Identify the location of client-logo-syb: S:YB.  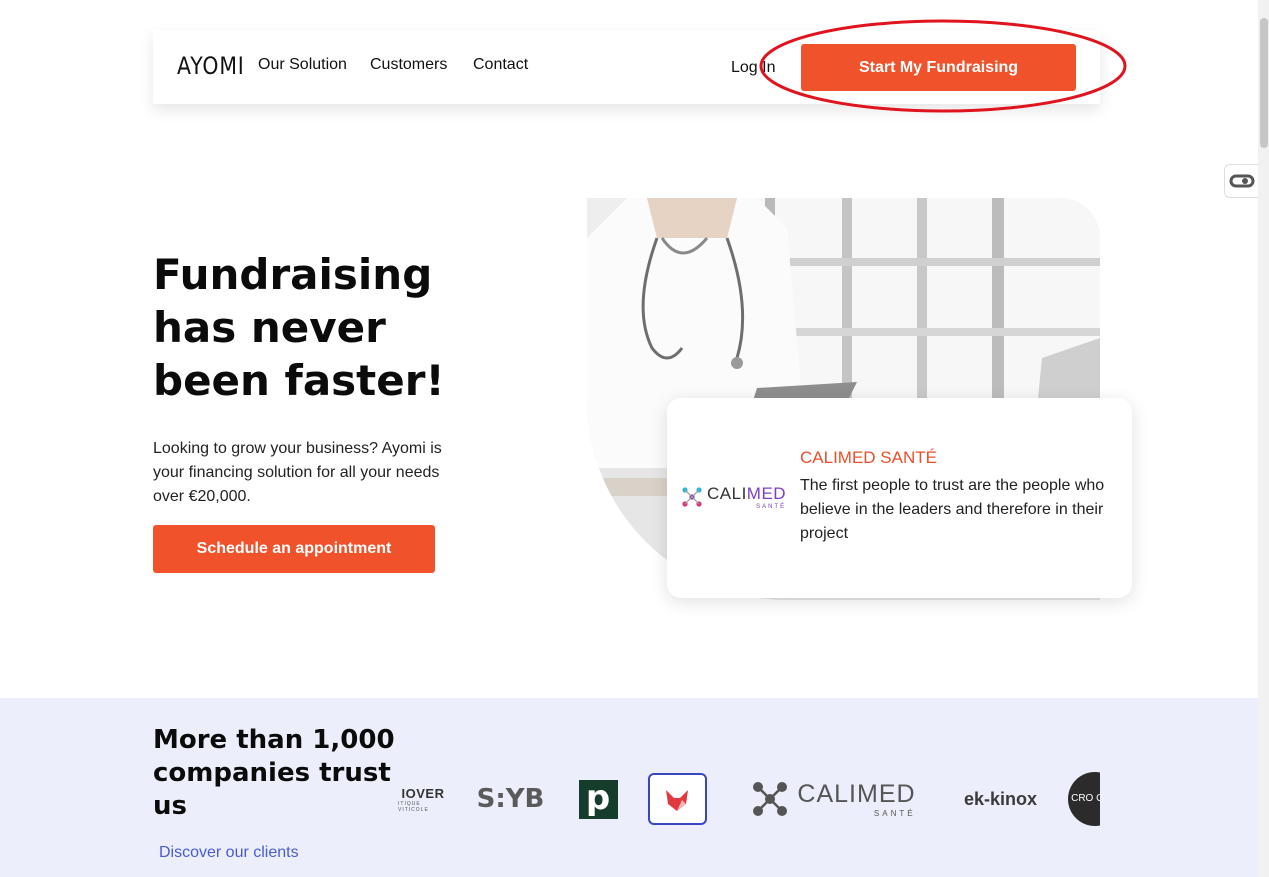
(510, 799).